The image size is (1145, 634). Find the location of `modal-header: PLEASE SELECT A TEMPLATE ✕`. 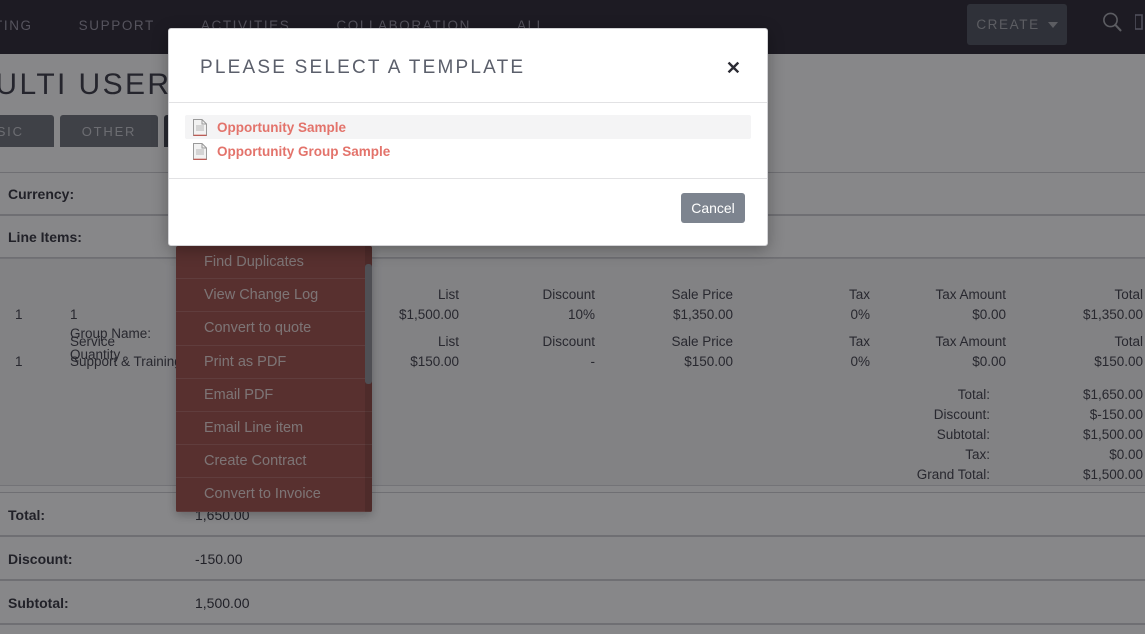

modal-header: PLEASE SELECT A TEMPLATE ✕ is located at coordinates (468, 66).